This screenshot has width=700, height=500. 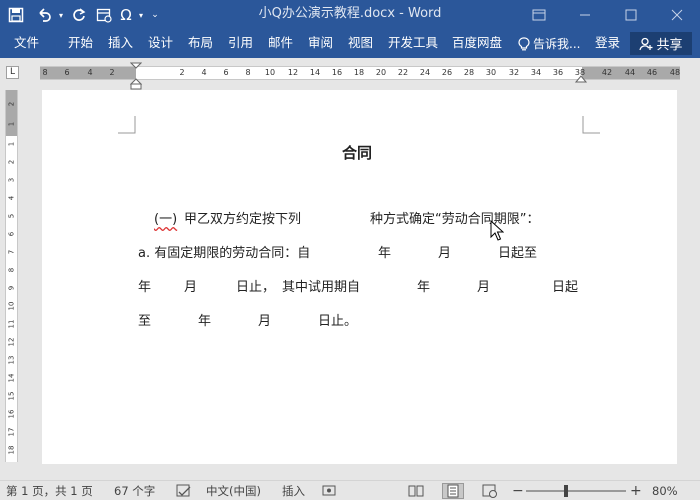 What do you see at coordinates (191, 287) in the screenshot?
I see `line-b-month: 月` at bounding box center [191, 287].